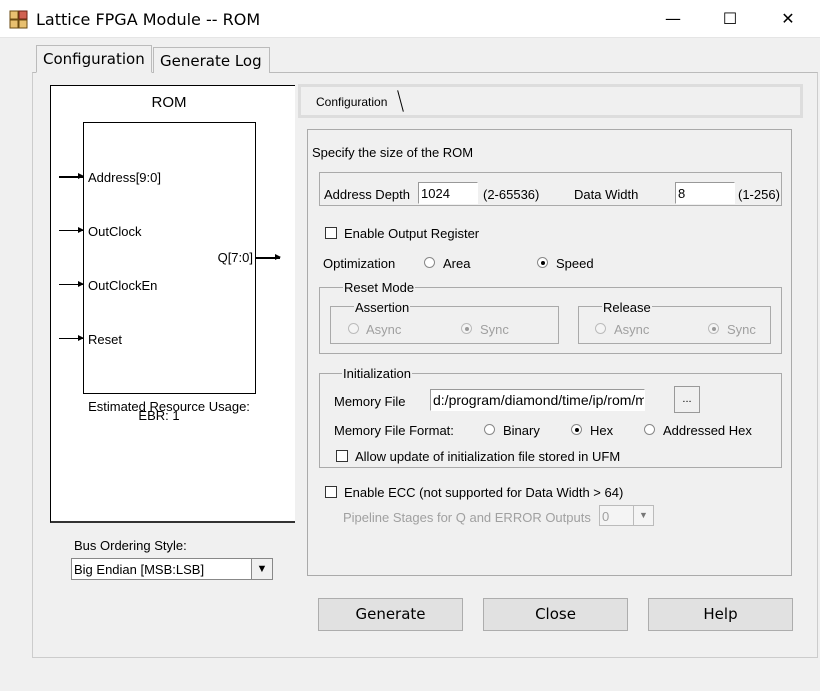  Describe the element at coordinates (400, 101) in the screenshot. I see `tab-divider` at that location.